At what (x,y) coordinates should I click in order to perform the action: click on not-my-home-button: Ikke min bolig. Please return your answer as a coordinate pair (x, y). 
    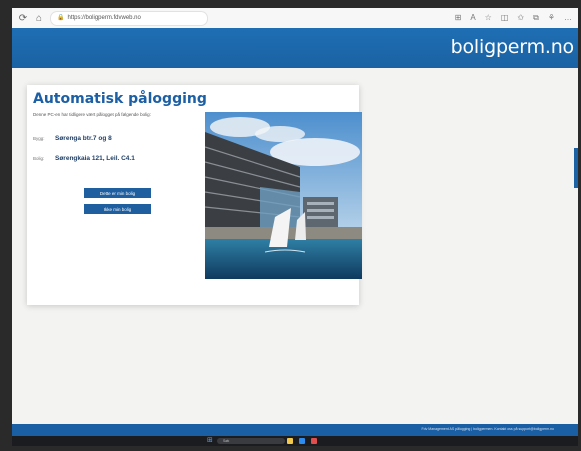
    Looking at the image, I should click on (117, 209).